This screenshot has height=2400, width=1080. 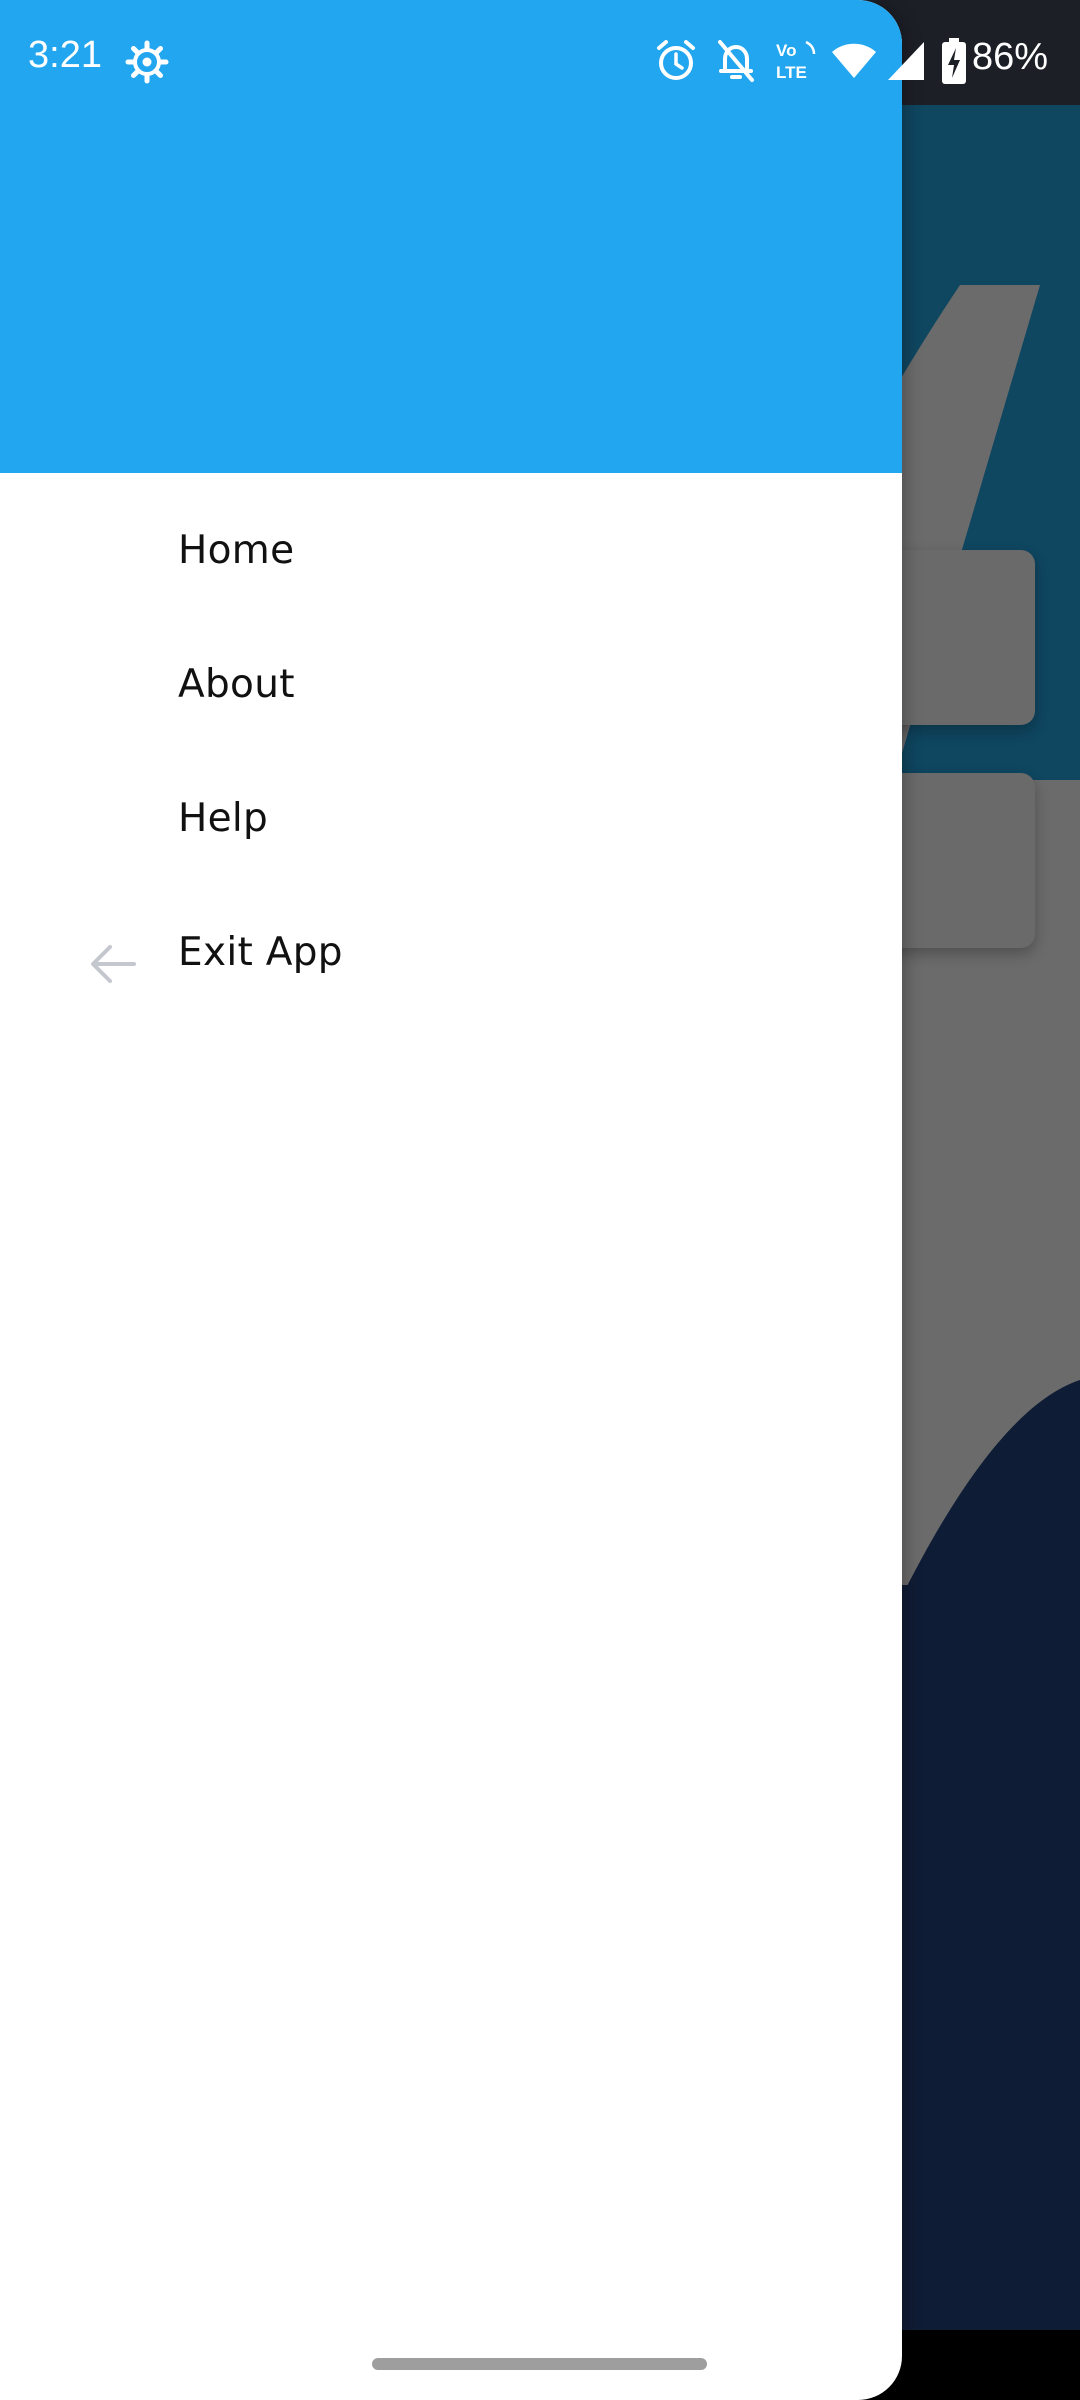 I want to click on wifi-icon, so click(x=854, y=60).